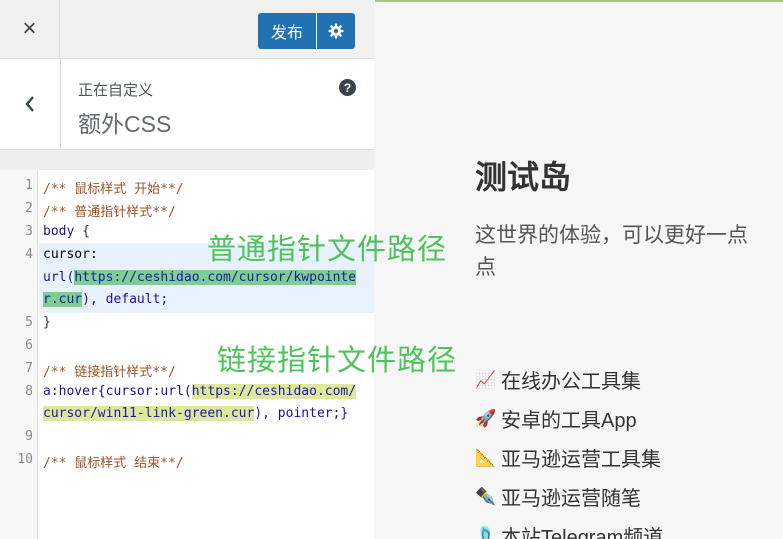 The height and width of the screenshot is (539, 783). Describe the element at coordinates (29, 345) in the screenshot. I see `line-number: 6` at that location.